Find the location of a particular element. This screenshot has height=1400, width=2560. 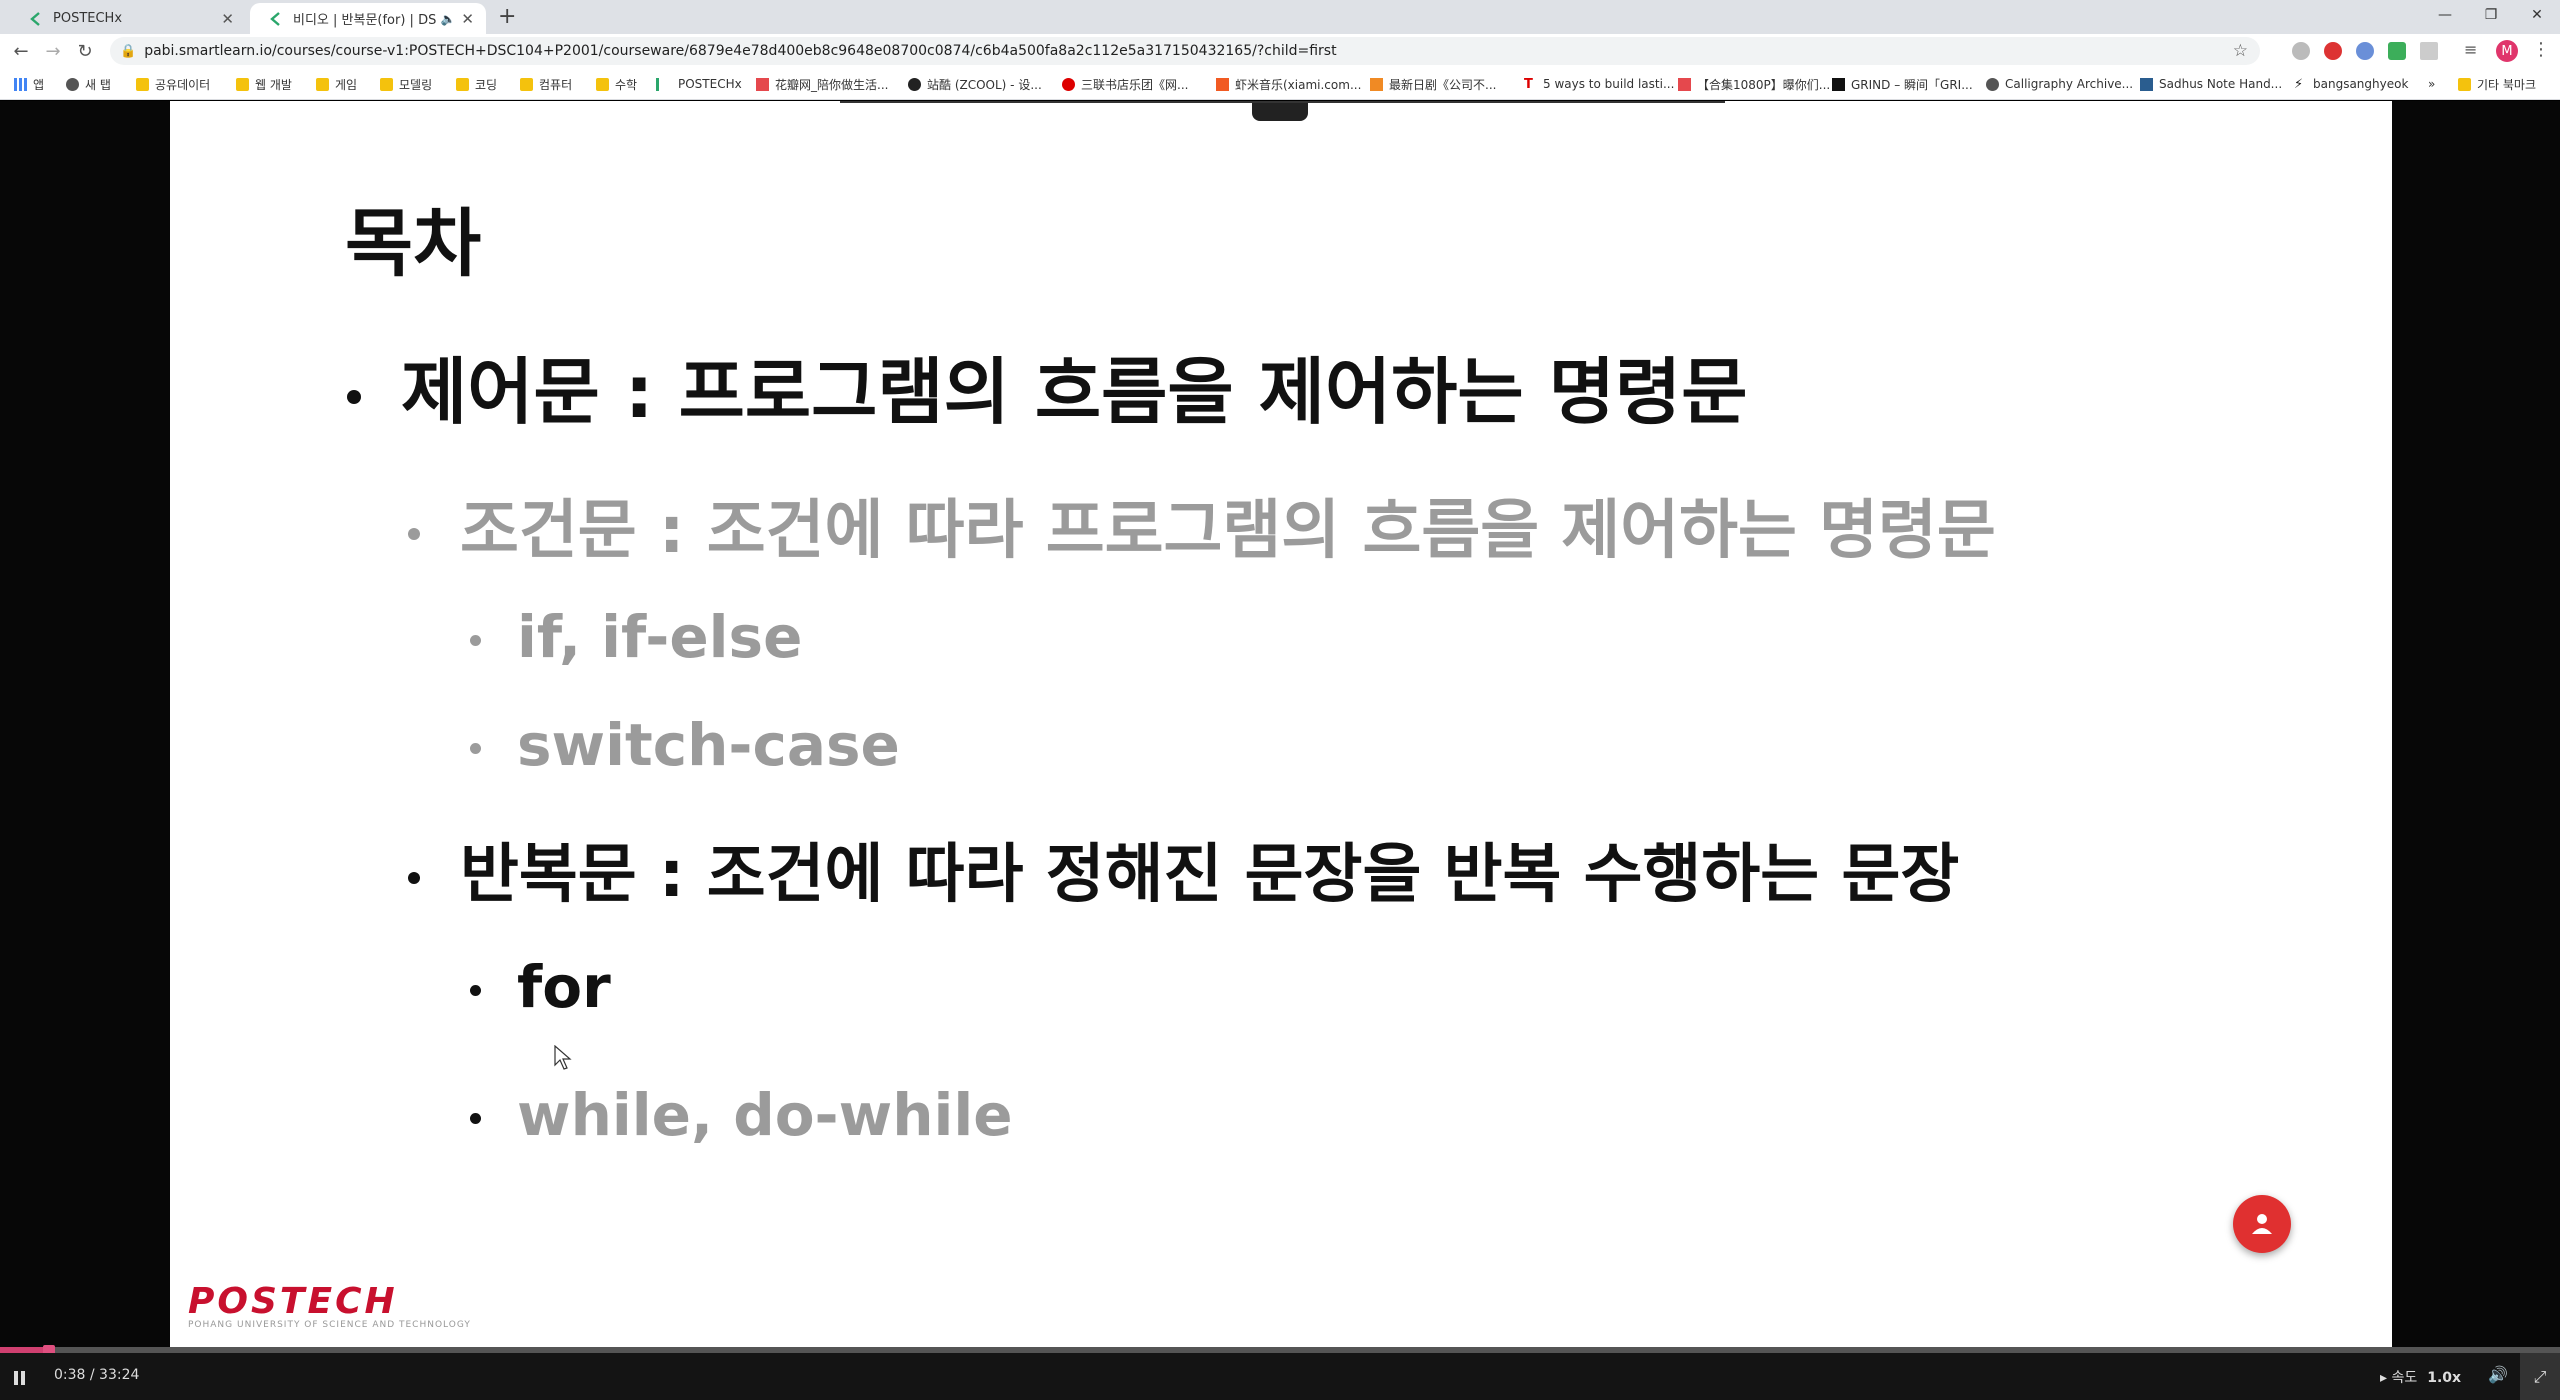

apps-grid-icon is located at coordinates (20, 84).